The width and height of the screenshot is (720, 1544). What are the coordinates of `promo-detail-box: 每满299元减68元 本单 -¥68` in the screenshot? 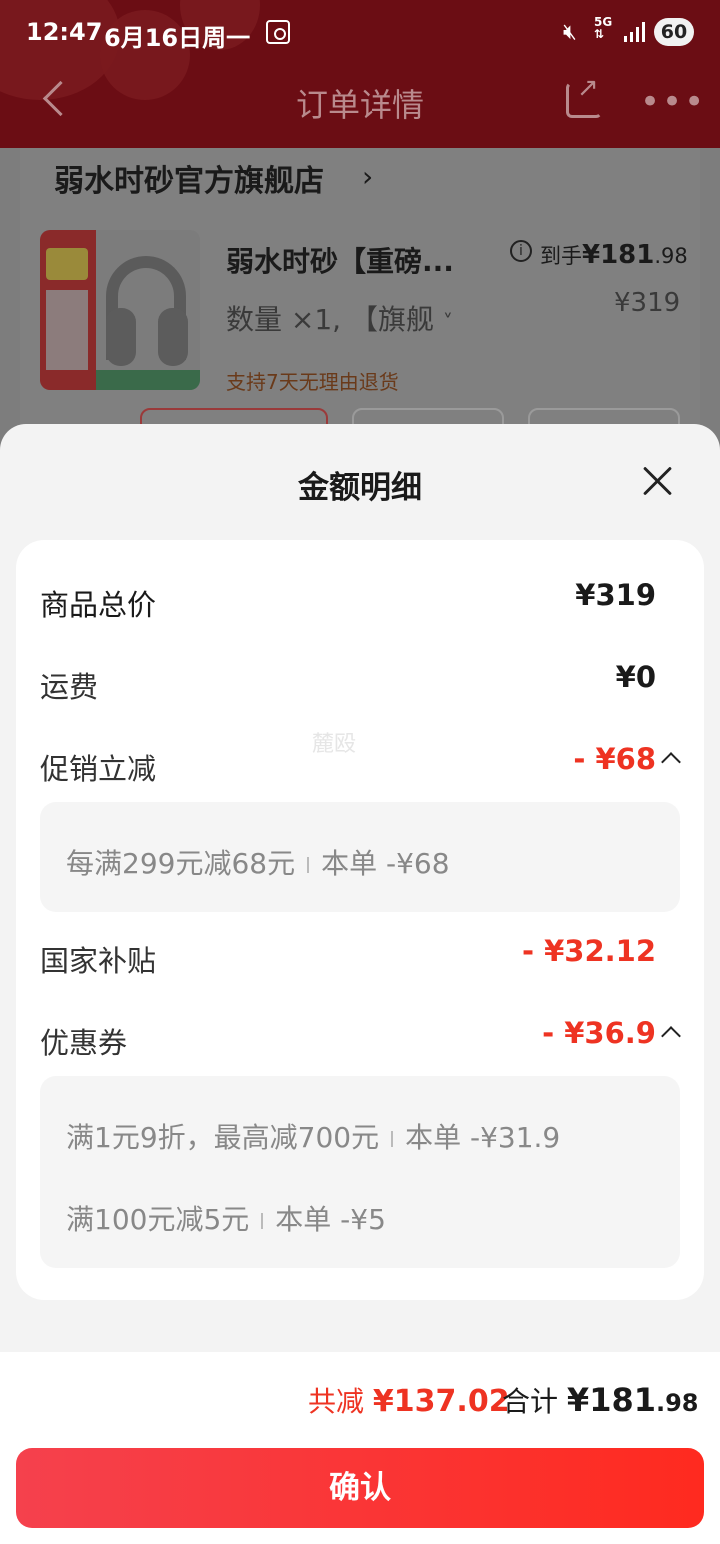 It's located at (360, 857).